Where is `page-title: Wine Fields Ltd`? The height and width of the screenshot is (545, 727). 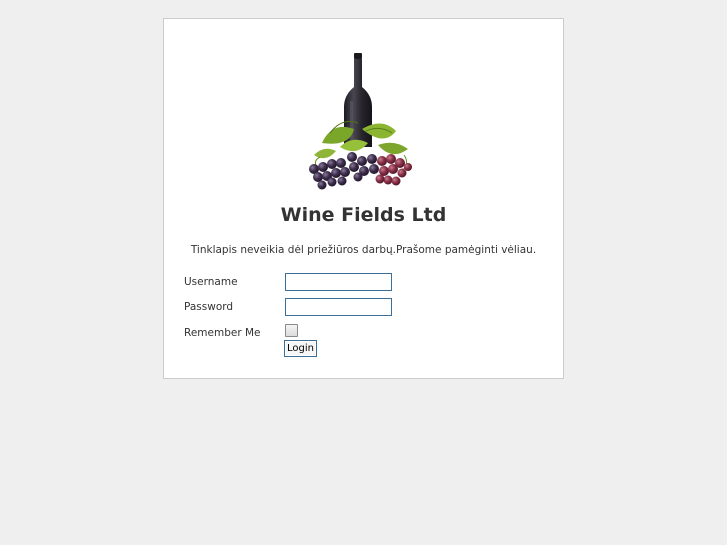 page-title: Wine Fields Ltd is located at coordinates (363, 215).